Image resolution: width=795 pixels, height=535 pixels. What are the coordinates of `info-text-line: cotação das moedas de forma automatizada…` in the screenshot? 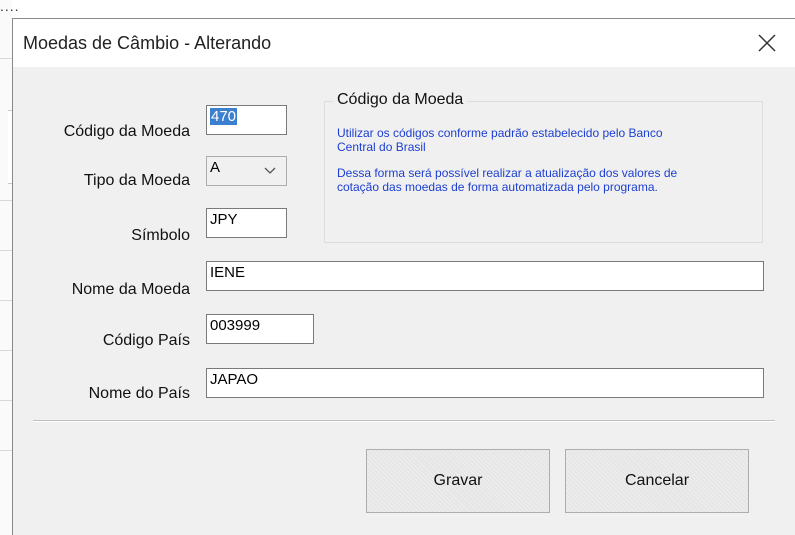 It's located at (497, 187).